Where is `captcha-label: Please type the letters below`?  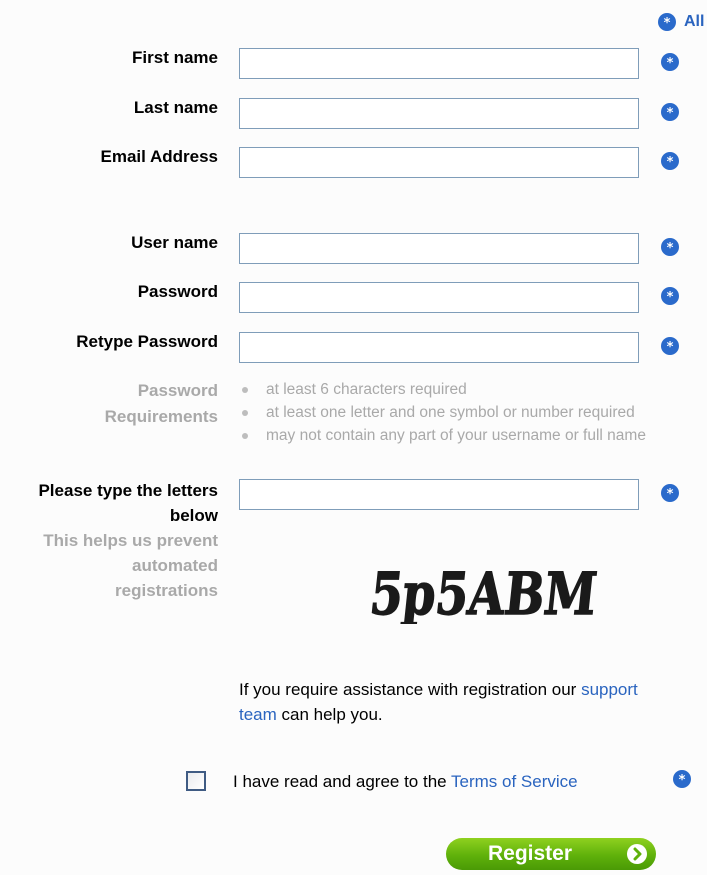
captcha-label: Please type the letters below is located at coordinates (128, 503).